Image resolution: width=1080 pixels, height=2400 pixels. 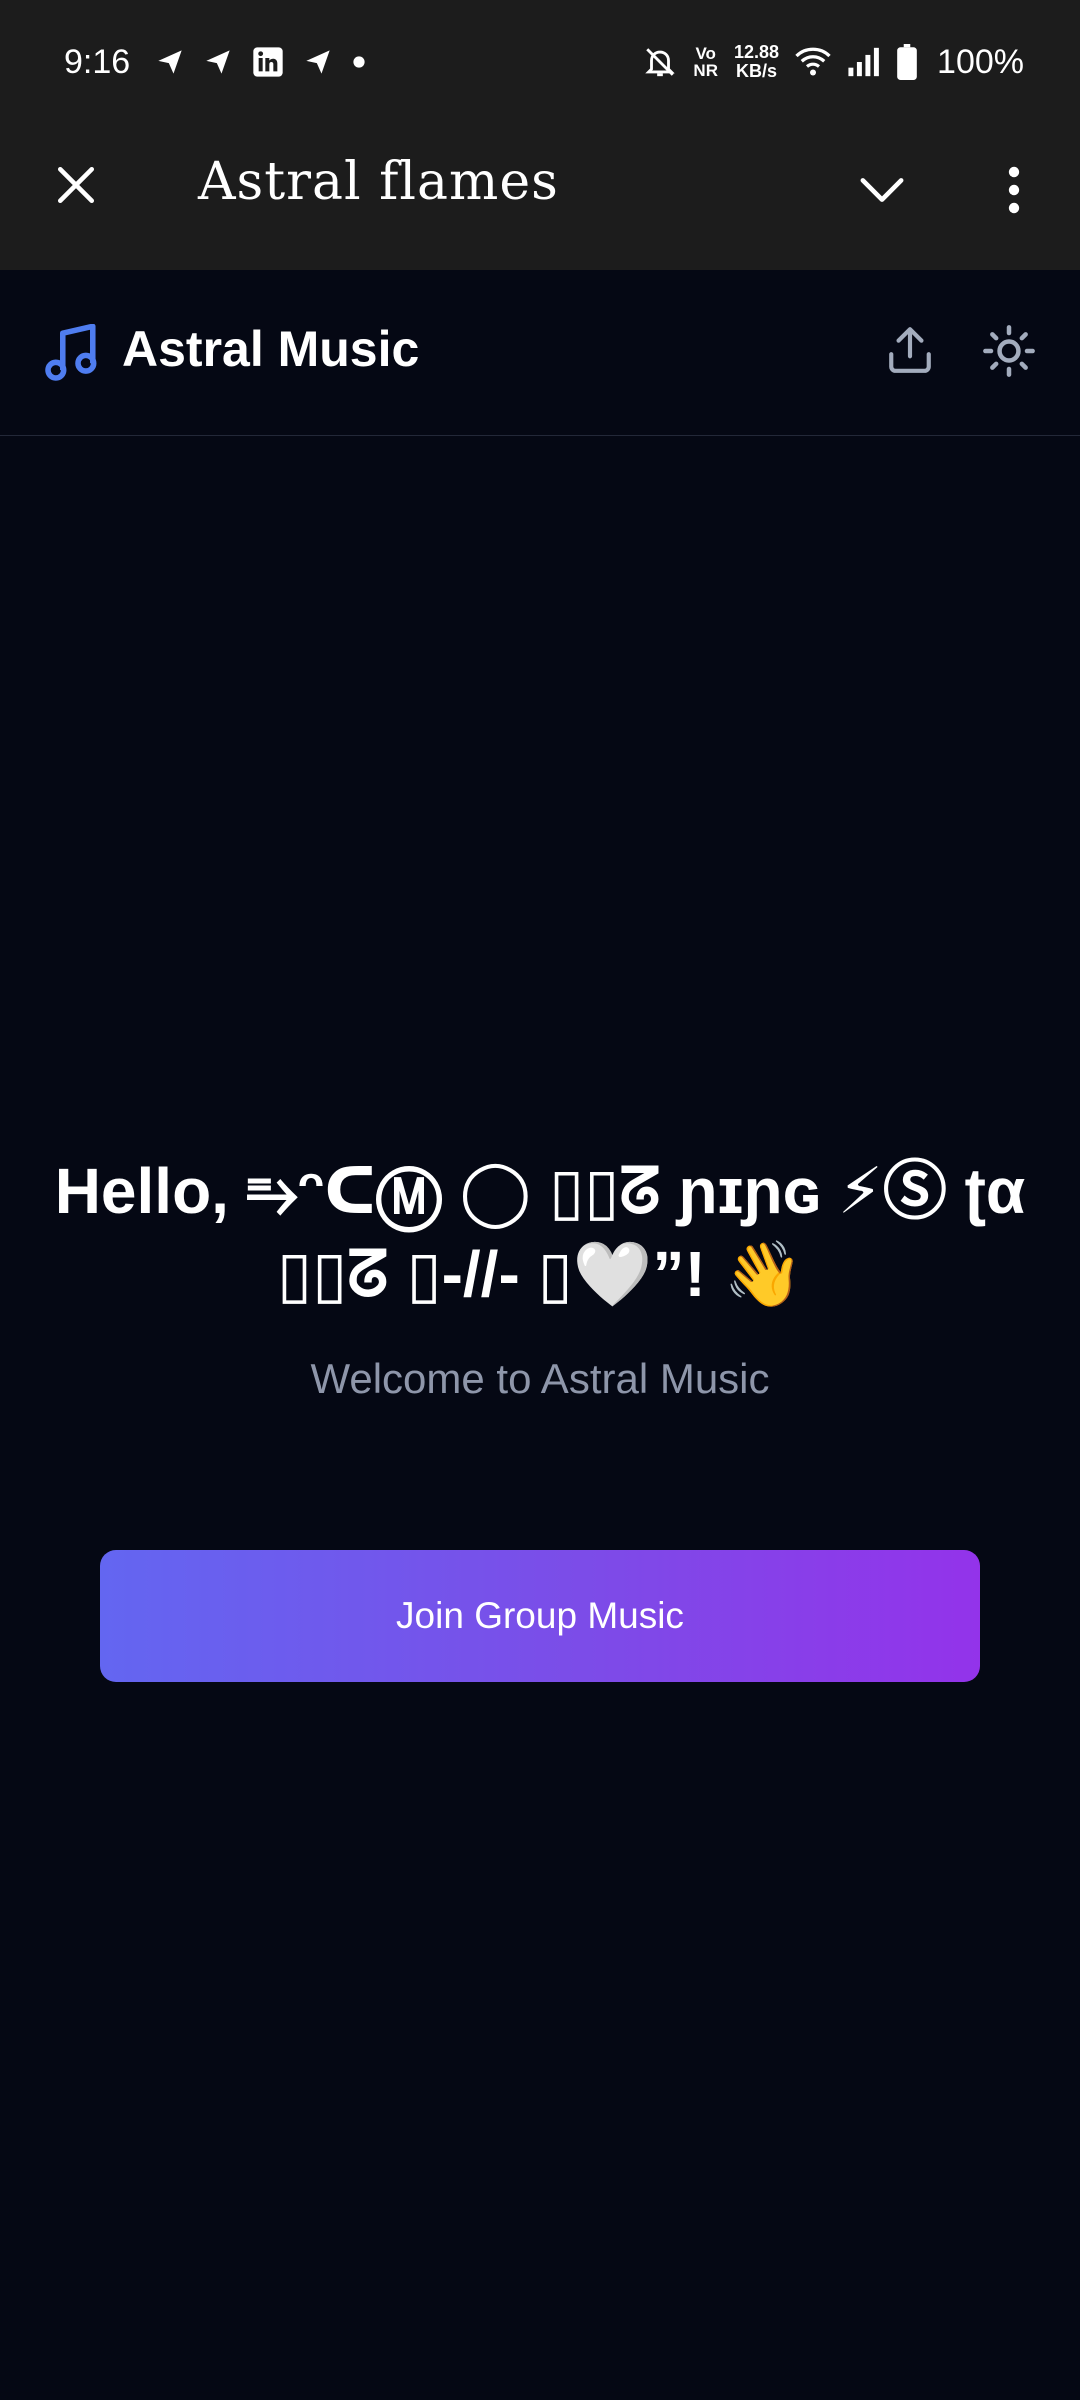 What do you see at coordinates (540, 353) in the screenshot?
I see `app-header: Astral Music` at bounding box center [540, 353].